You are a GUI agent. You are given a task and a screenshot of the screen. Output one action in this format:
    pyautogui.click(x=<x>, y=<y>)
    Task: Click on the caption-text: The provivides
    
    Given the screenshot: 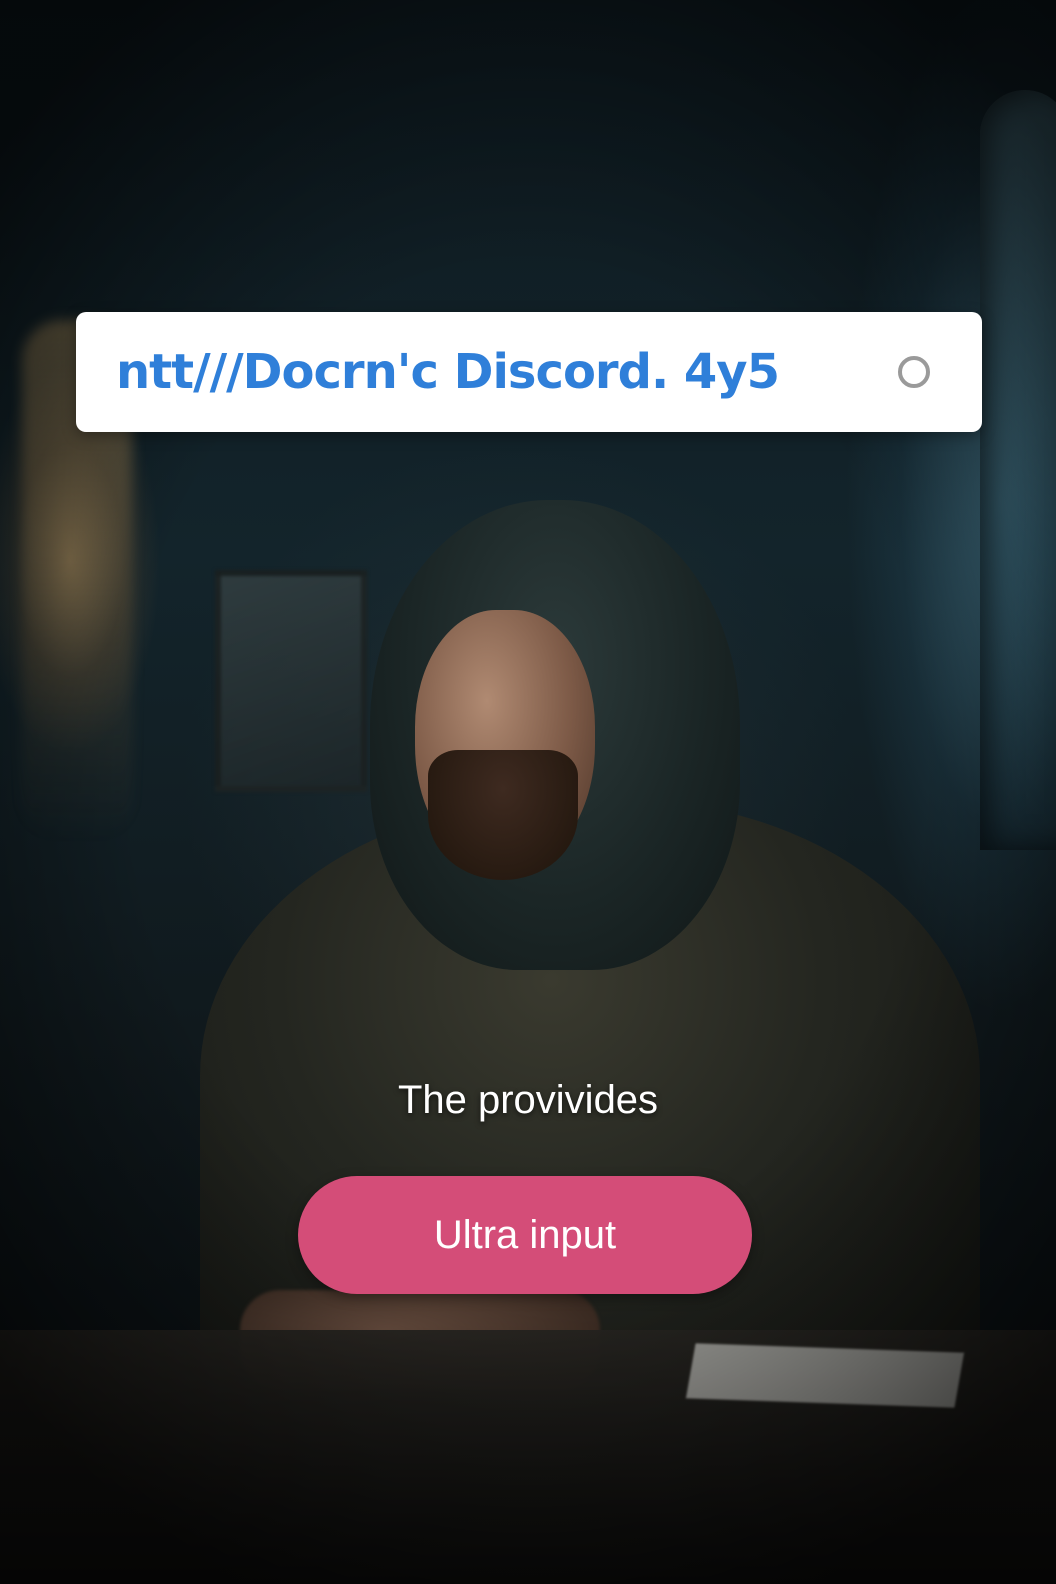 What is the action you would take?
    pyautogui.click(x=528, y=1100)
    